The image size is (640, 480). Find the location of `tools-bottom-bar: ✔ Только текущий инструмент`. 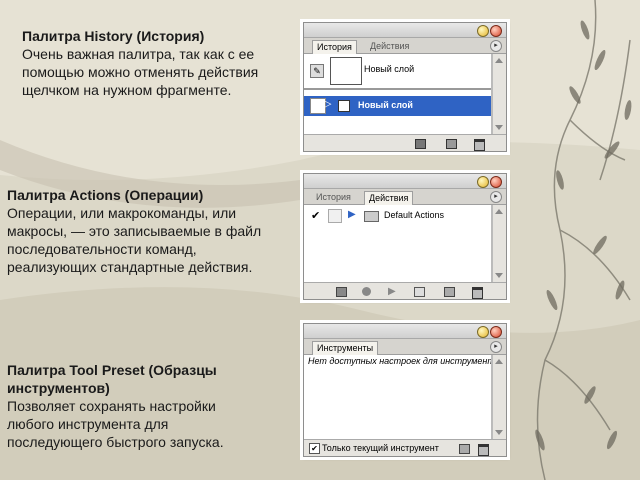

tools-bottom-bar: ✔ Только текущий инструмент is located at coordinates (405, 447).